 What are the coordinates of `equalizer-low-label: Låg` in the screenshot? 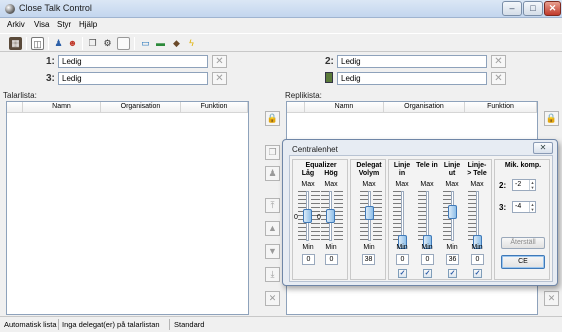 It's located at (308, 173).